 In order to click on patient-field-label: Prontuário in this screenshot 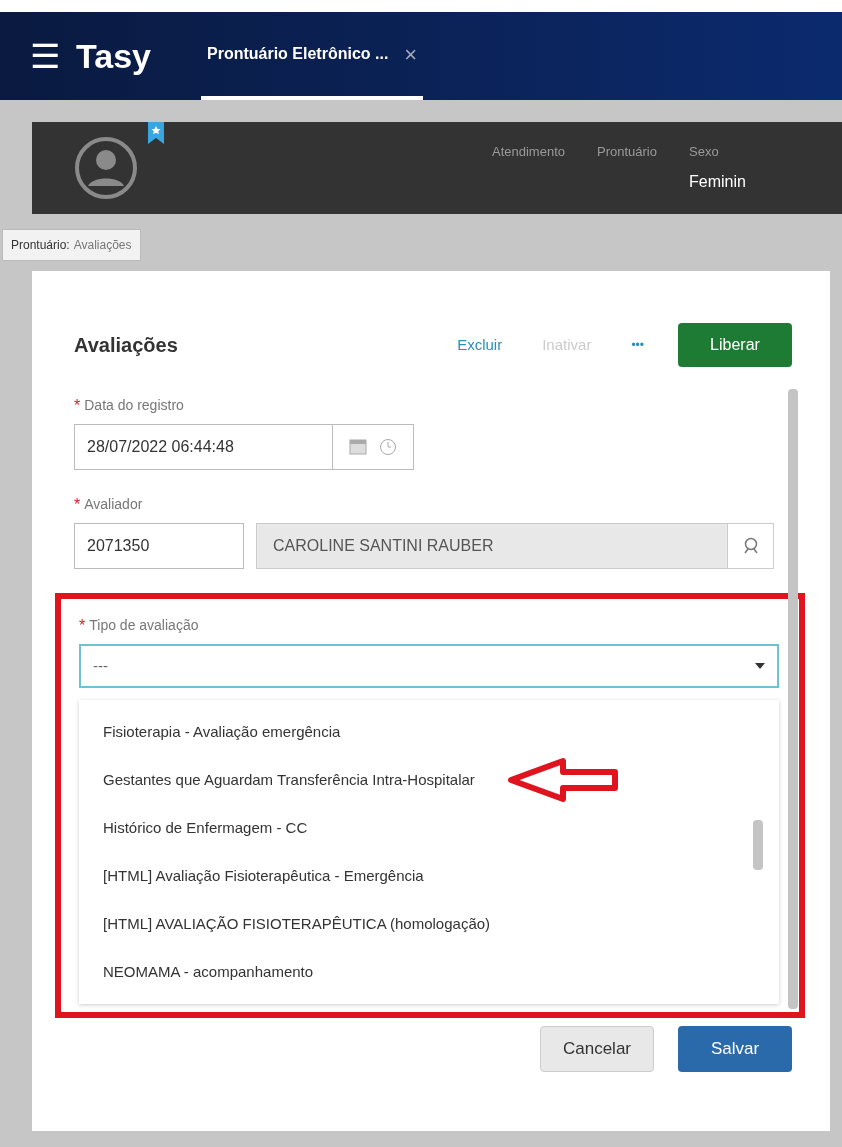, I will do `click(627, 152)`.